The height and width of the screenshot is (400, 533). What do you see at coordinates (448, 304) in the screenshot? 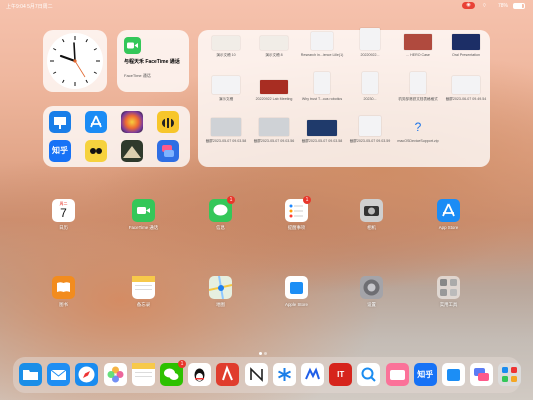
I see `app-label: 实用工具` at bounding box center [448, 304].